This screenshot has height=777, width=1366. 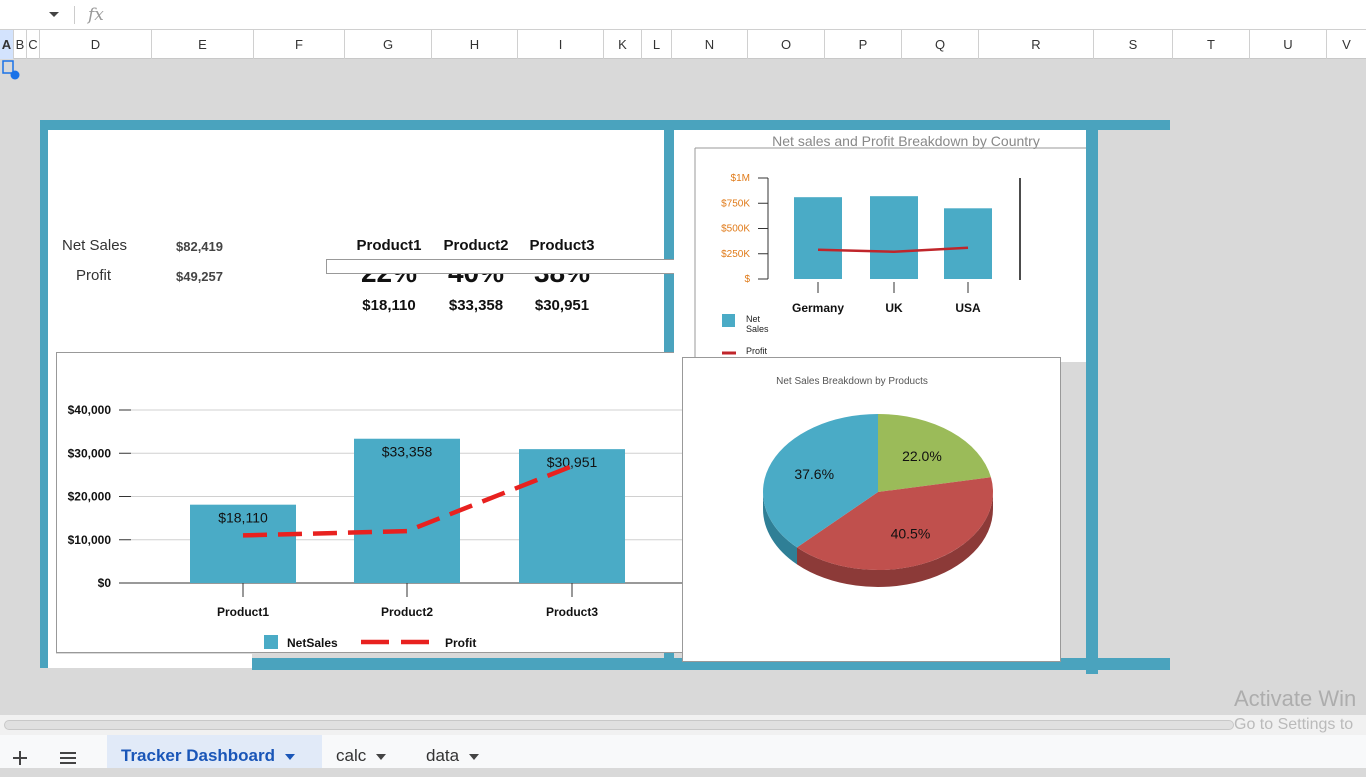 What do you see at coordinates (940, 44) in the screenshot?
I see `column-header-q: Q` at bounding box center [940, 44].